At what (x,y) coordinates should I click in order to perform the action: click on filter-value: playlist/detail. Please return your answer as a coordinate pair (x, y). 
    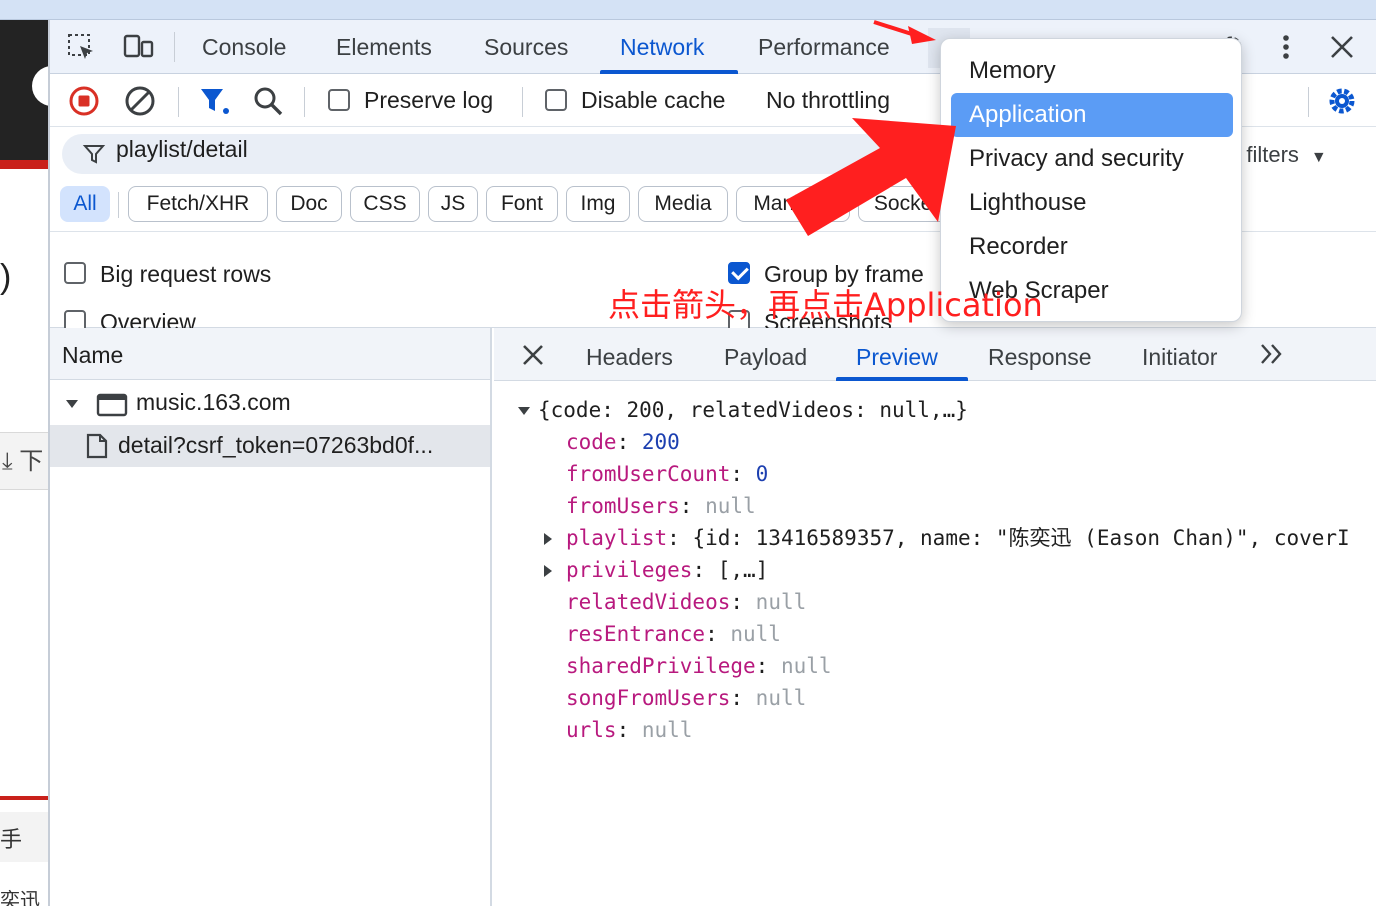
    Looking at the image, I should click on (182, 149).